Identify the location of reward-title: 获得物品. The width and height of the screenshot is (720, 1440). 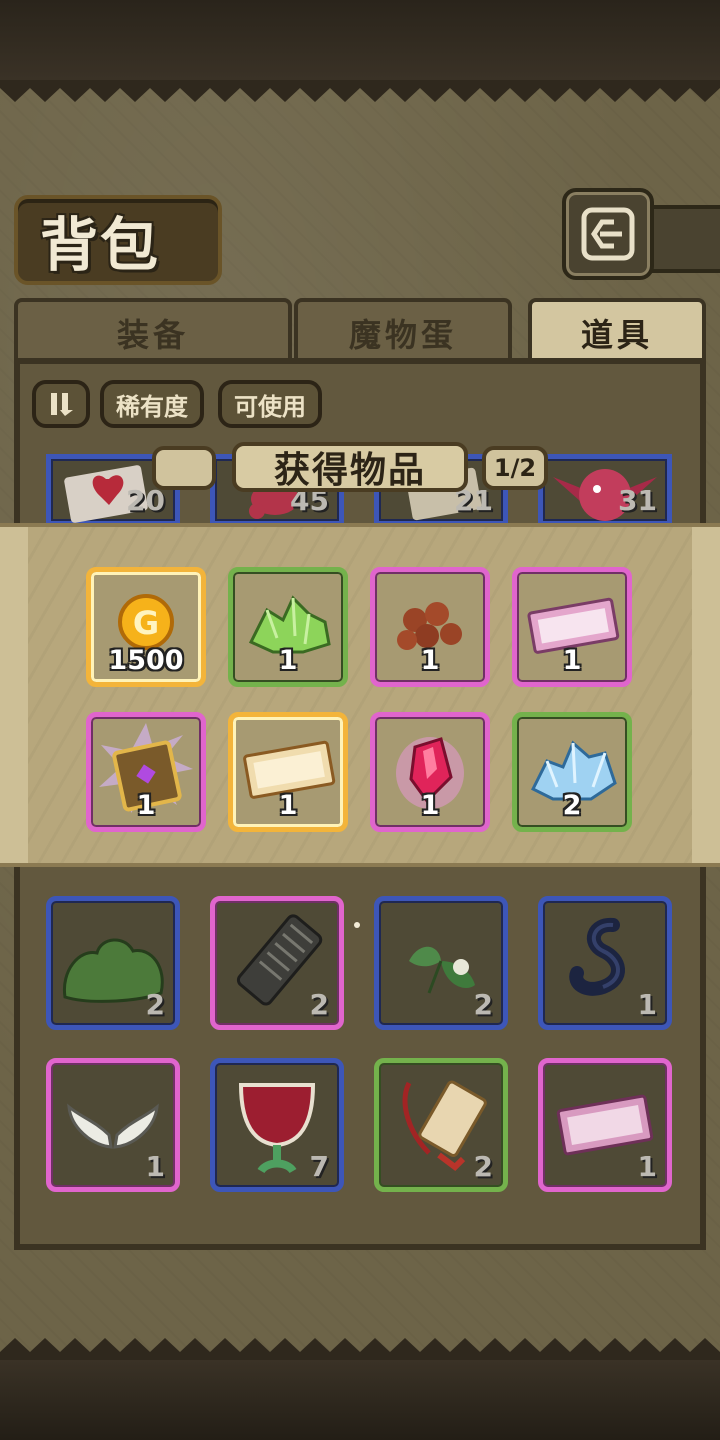
(350, 467).